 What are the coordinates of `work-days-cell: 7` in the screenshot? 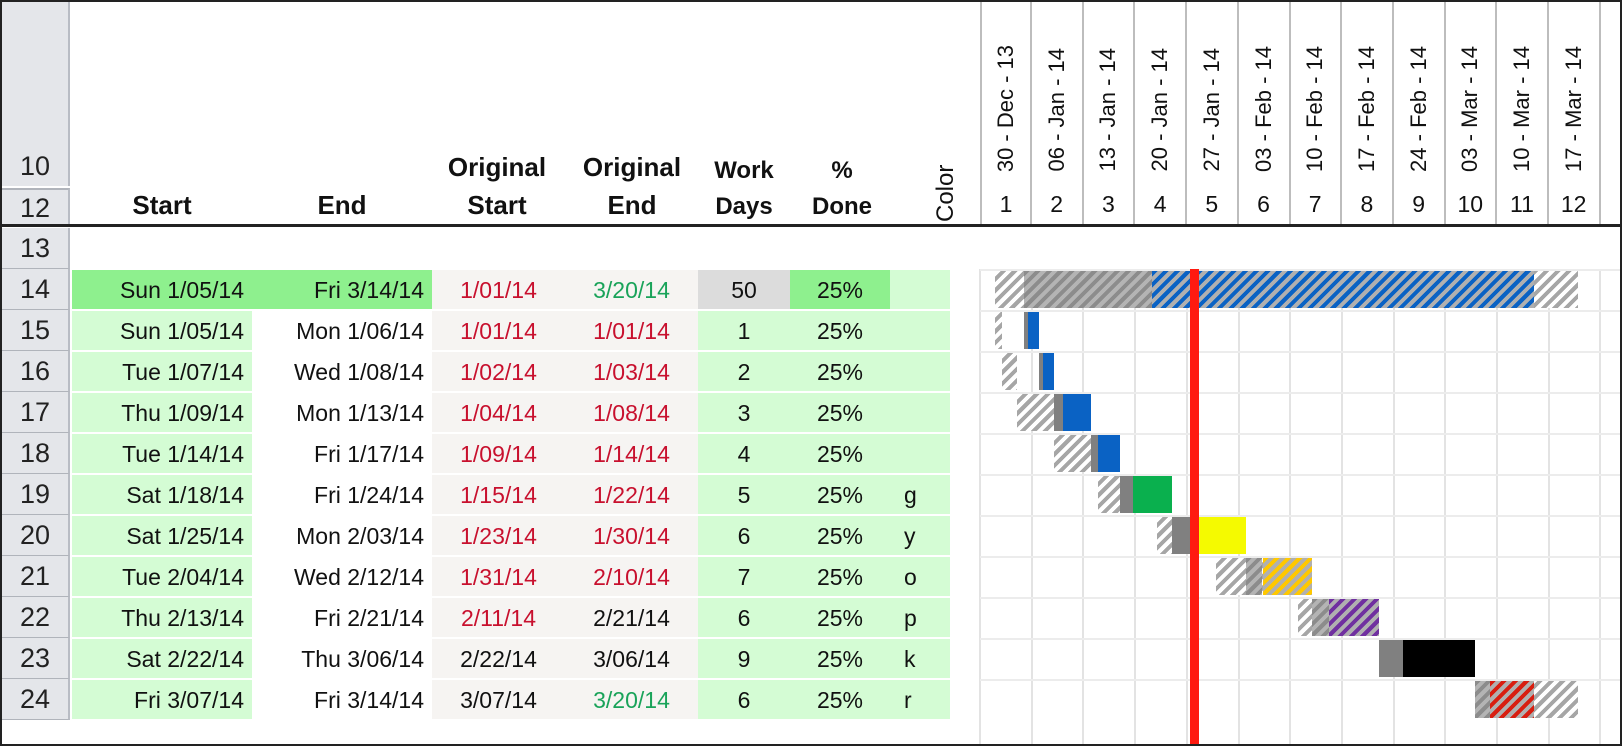 It's located at (744, 576).